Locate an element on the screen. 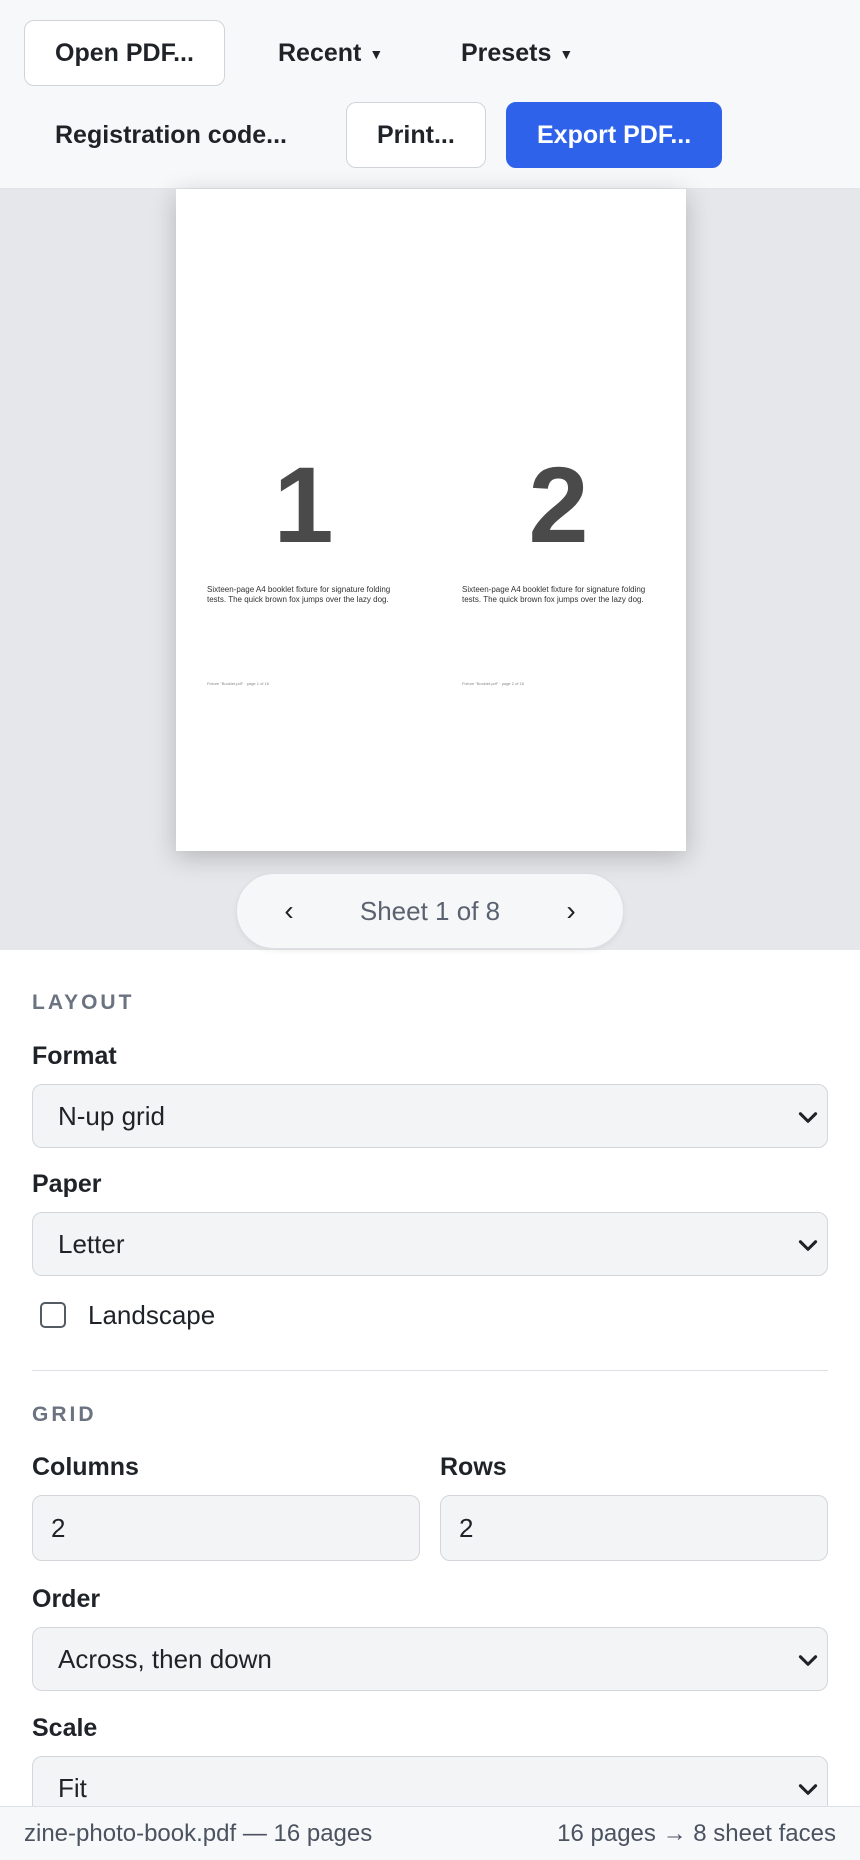 This screenshot has width=860, height=1860. recent-label: Recent is located at coordinates (320, 53).